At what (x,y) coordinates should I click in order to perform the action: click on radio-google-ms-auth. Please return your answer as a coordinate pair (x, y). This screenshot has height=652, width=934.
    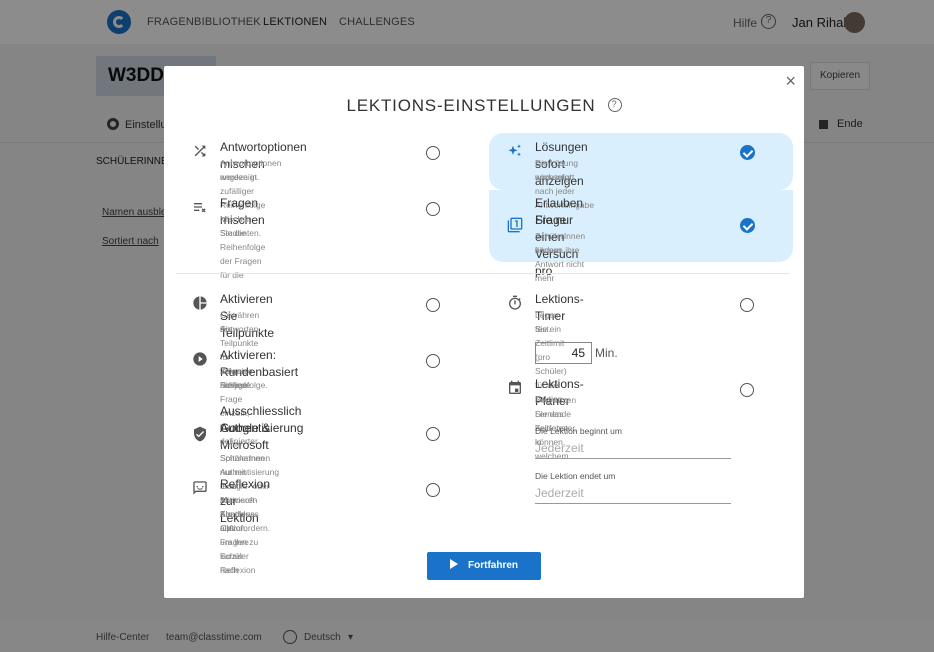
    Looking at the image, I should click on (433, 434).